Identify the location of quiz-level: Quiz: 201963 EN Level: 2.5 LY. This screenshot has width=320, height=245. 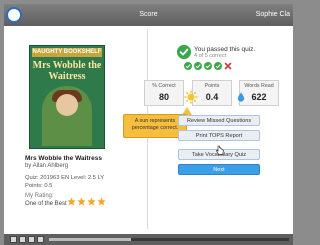
(65, 178).